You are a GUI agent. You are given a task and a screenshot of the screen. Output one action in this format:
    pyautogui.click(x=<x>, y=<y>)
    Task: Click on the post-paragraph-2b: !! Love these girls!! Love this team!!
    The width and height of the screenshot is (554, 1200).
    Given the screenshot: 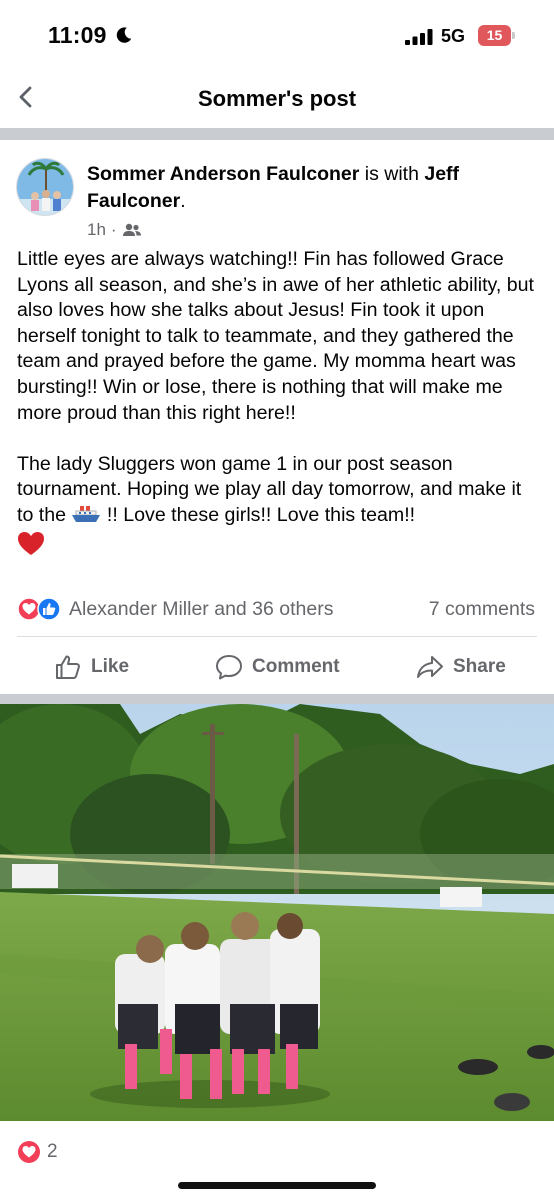 What is the action you would take?
    pyautogui.click(x=258, y=514)
    